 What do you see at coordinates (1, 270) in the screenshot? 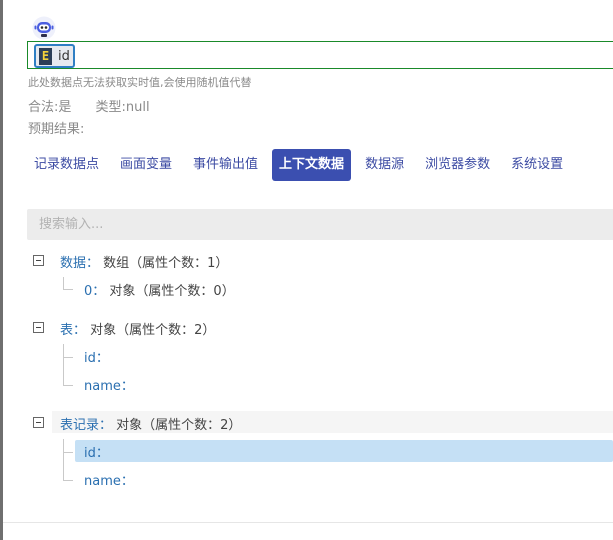
I see `window-left-border` at bounding box center [1, 270].